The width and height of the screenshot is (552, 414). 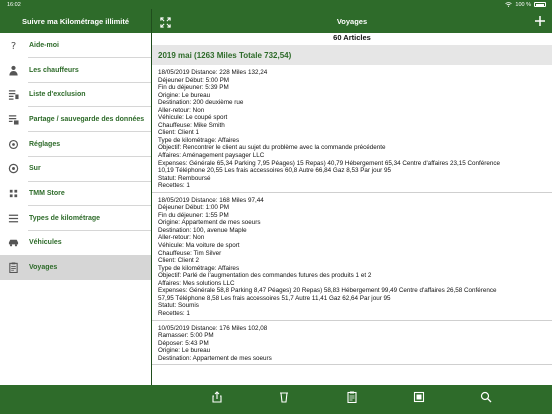 I want to click on page-title: Voyages, so click(x=352, y=21).